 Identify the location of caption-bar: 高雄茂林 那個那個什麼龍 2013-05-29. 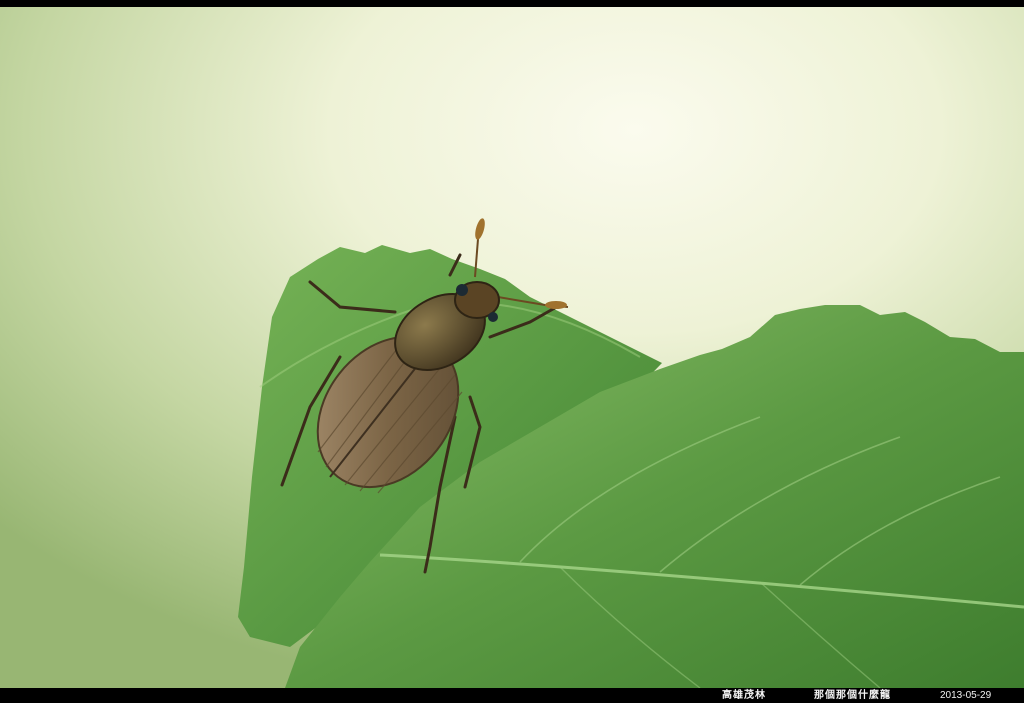
(512, 695).